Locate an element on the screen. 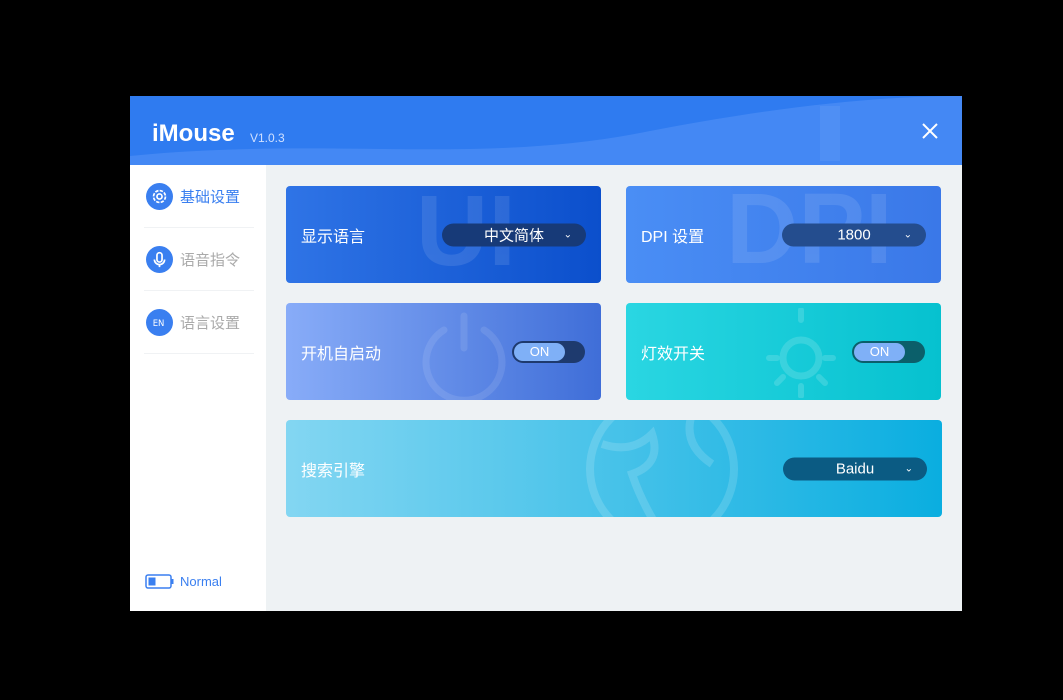 The width and height of the screenshot is (1063, 700). dropdown-value: 1800 is located at coordinates (854, 234).